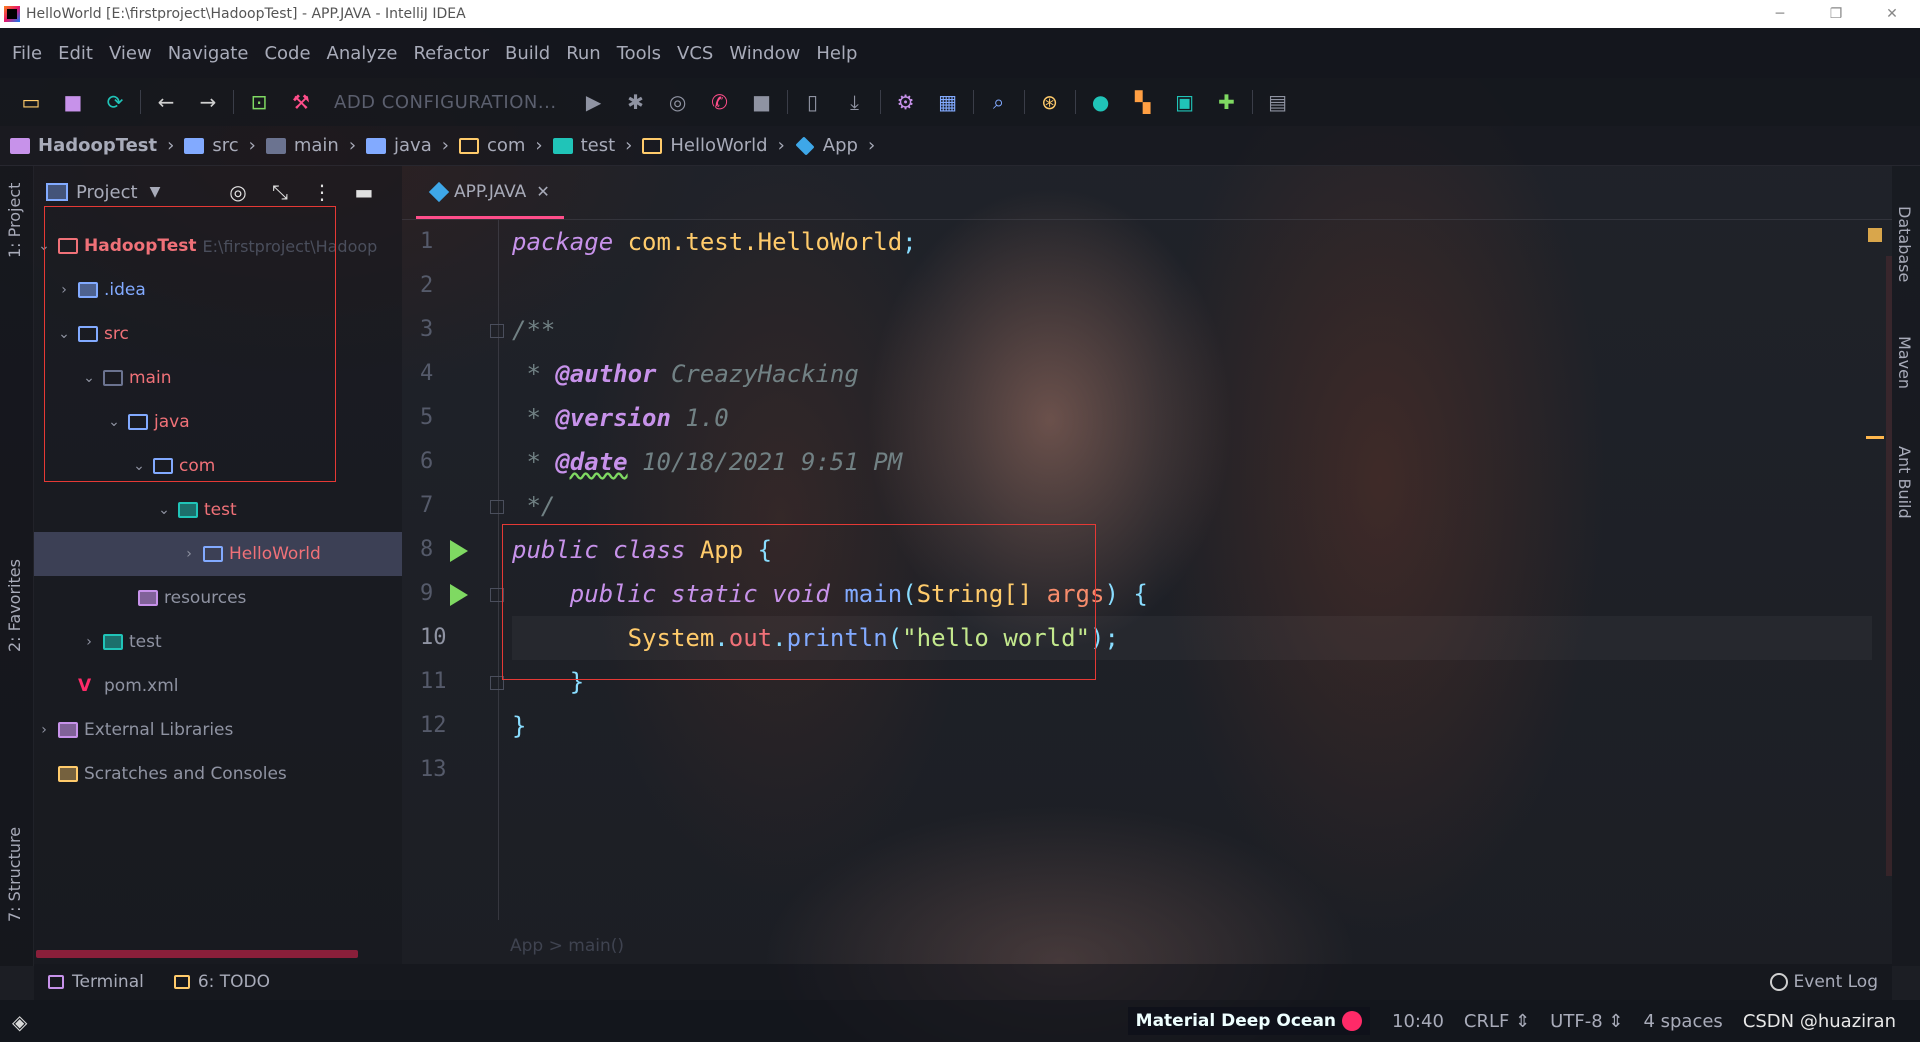 The width and height of the screenshot is (1920, 1042). What do you see at coordinates (280, 192) in the screenshot?
I see `collapse-all-icon: ⤡` at bounding box center [280, 192].